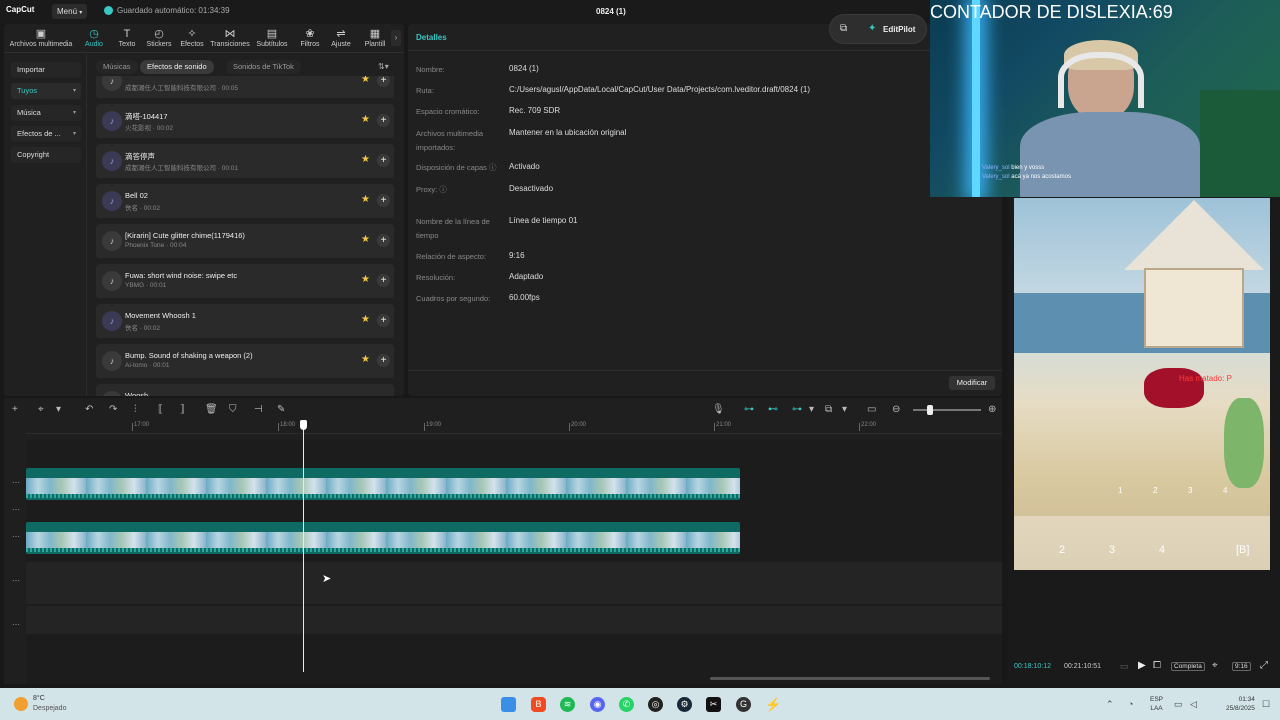 The width and height of the screenshot is (1280, 720). I want to click on expand-icon: ⤢, so click(1264, 665).